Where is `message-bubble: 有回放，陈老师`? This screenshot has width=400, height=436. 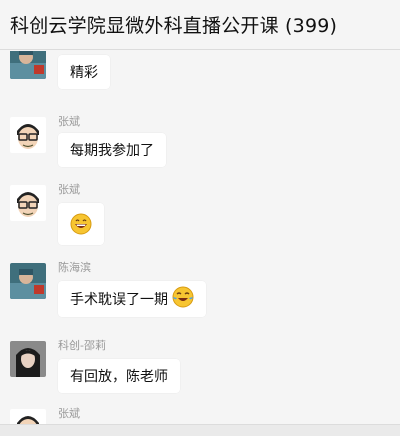 message-bubble: 有回放，陈老师 is located at coordinates (119, 376).